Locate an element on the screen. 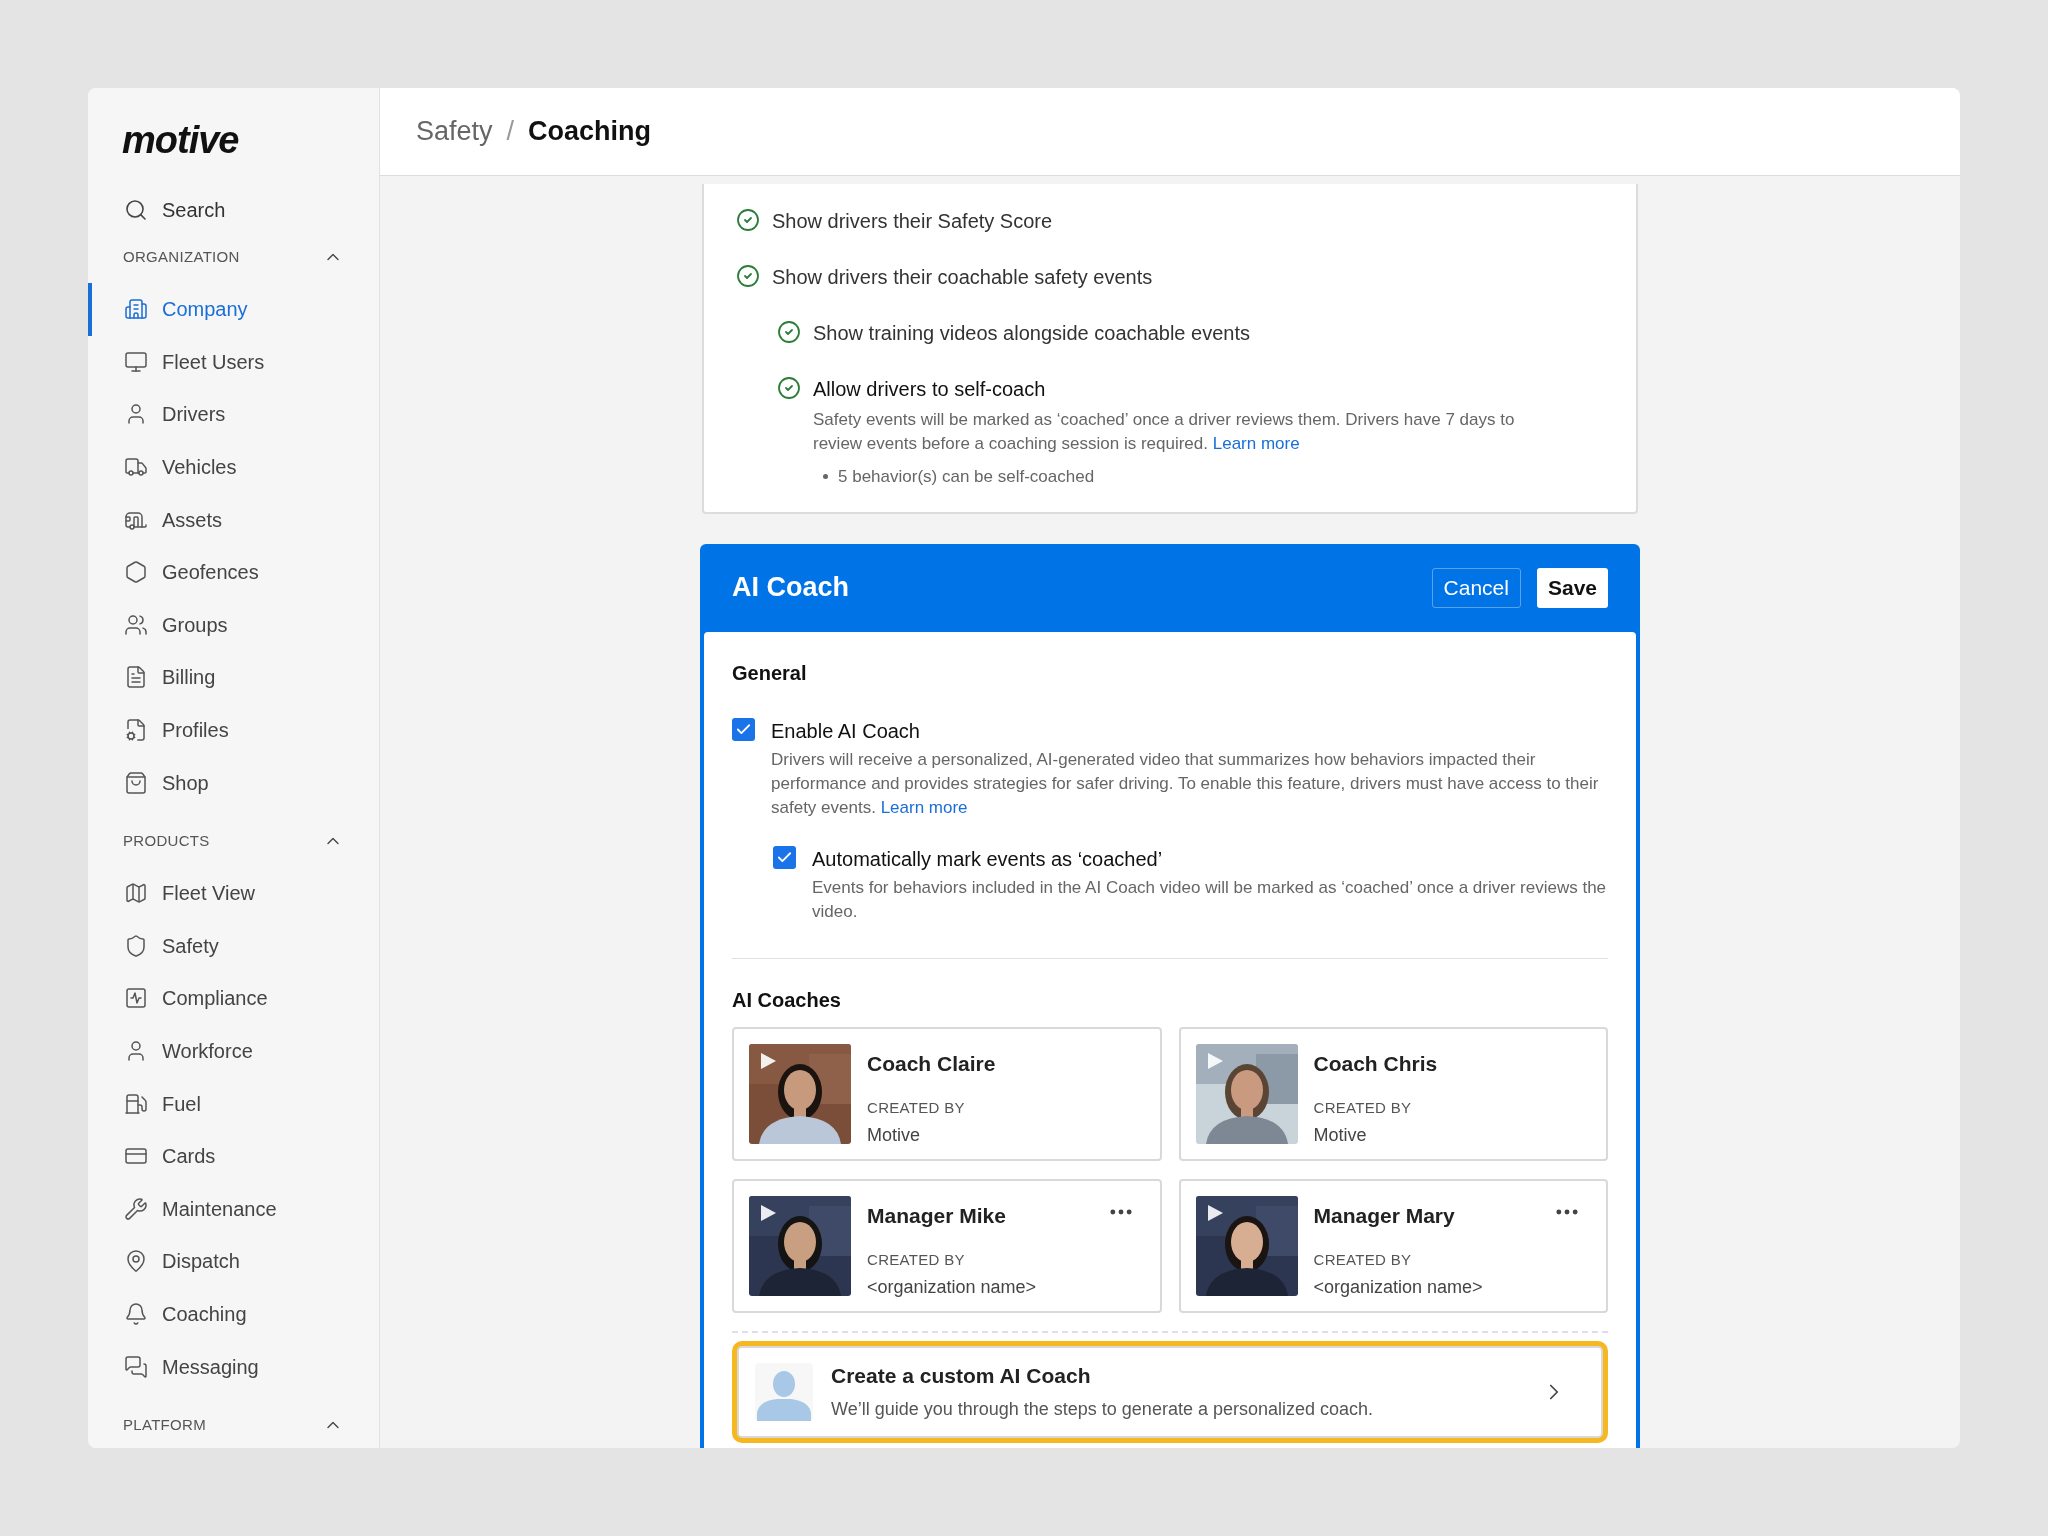  sidebar-item: Coaching is located at coordinates (233, 1314).